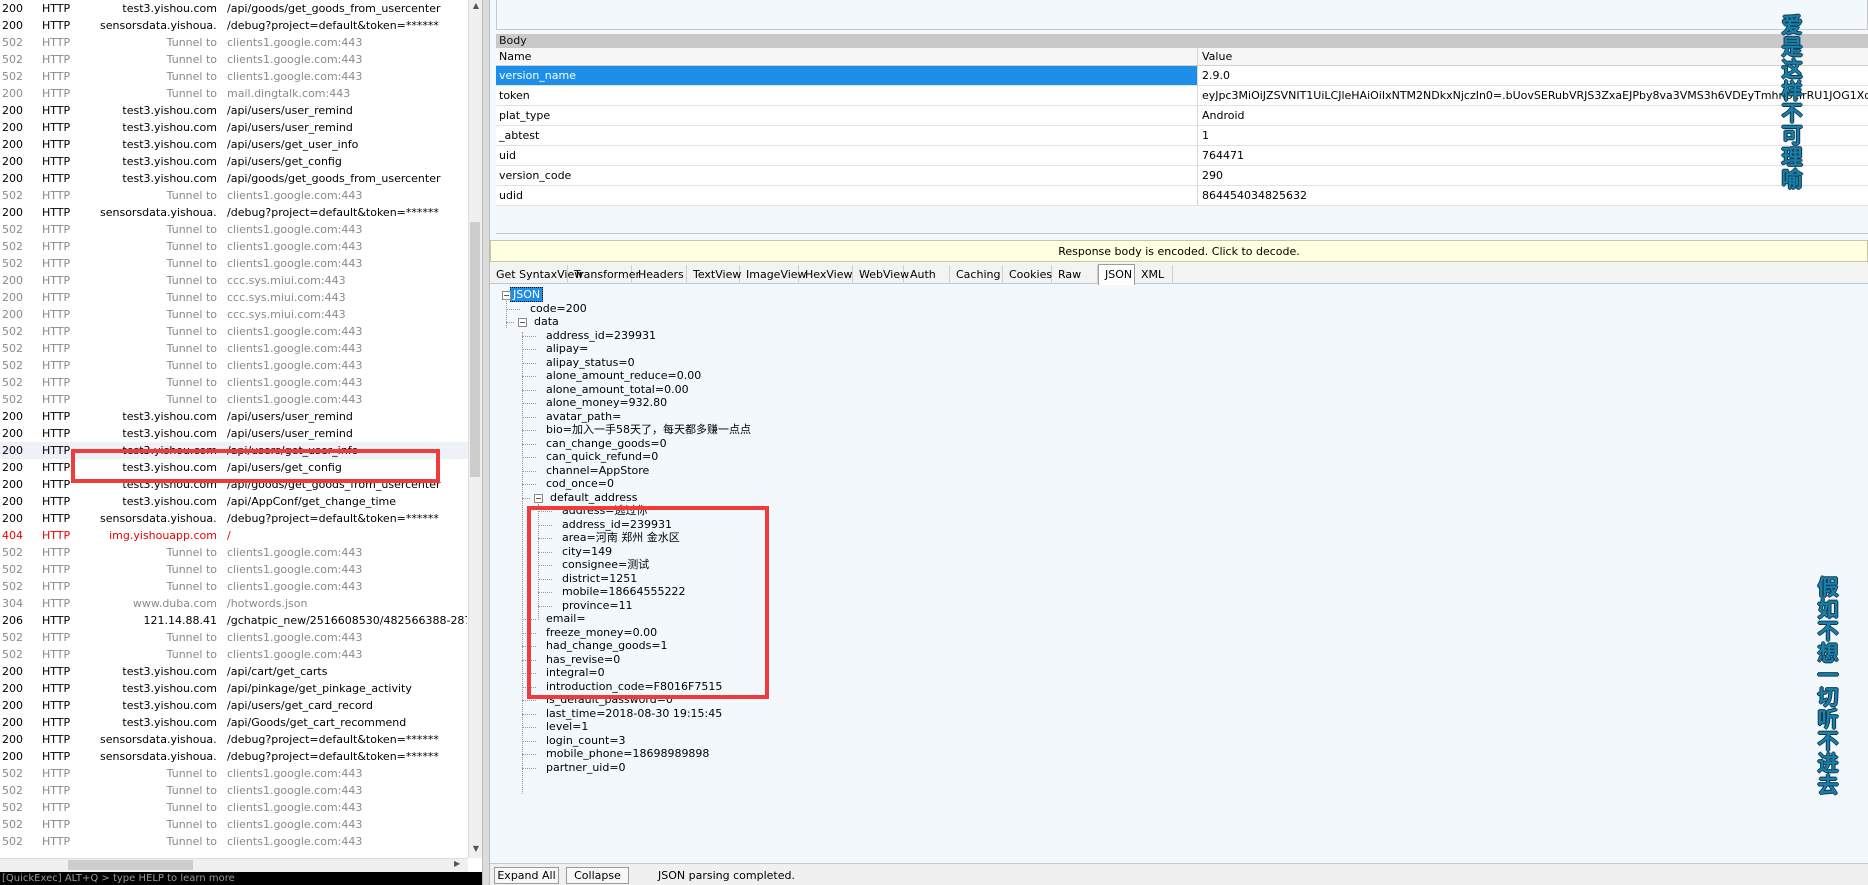 Image resolution: width=1868 pixels, height=885 pixels. Describe the element at coordinates (476, 5) in the screenshot. I see `scroll-up-arrow-icon: ▲` at that location.